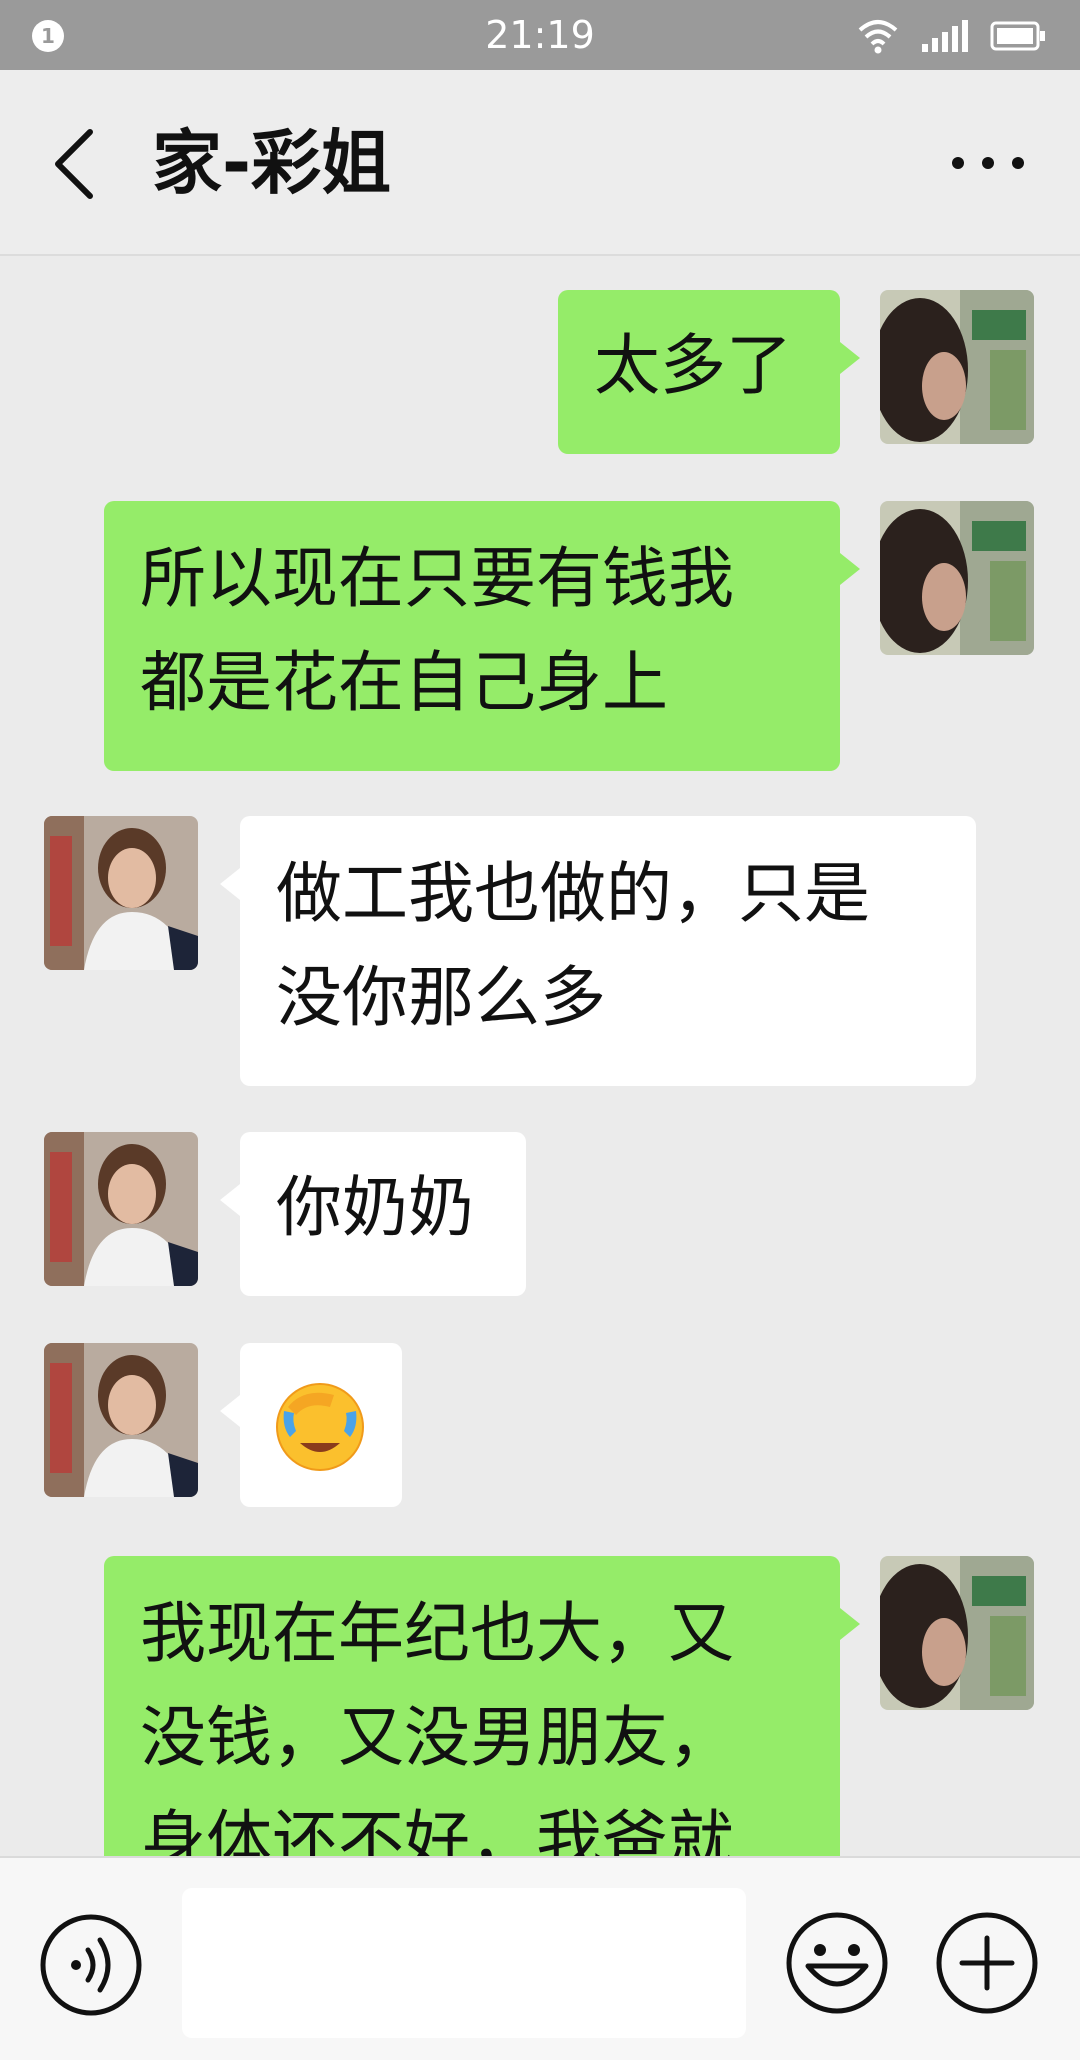  I want to click on message-line: 都是花在自己身上, so click(404, 682).